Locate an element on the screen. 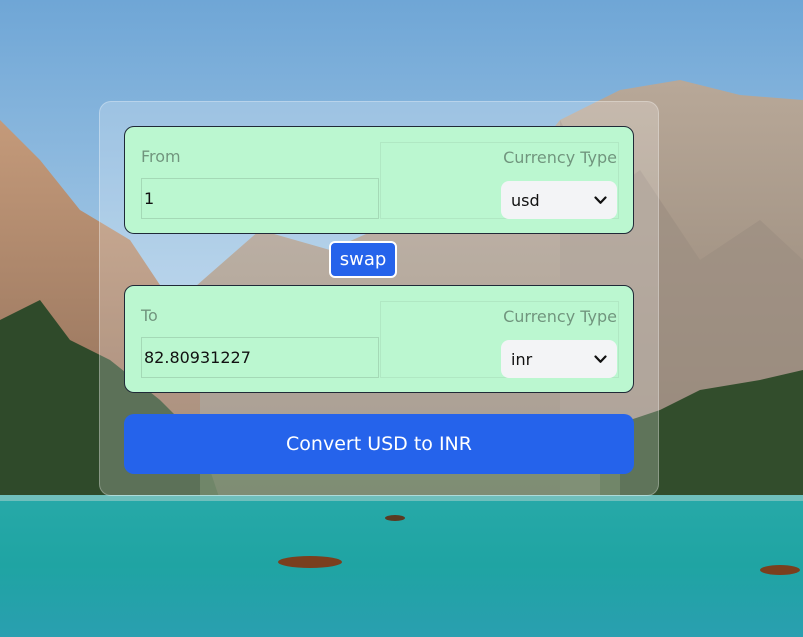 Image resolution: width=803 pixels, height=637 pixels. to-currency-value: inr is located at coordinates (522, 359).